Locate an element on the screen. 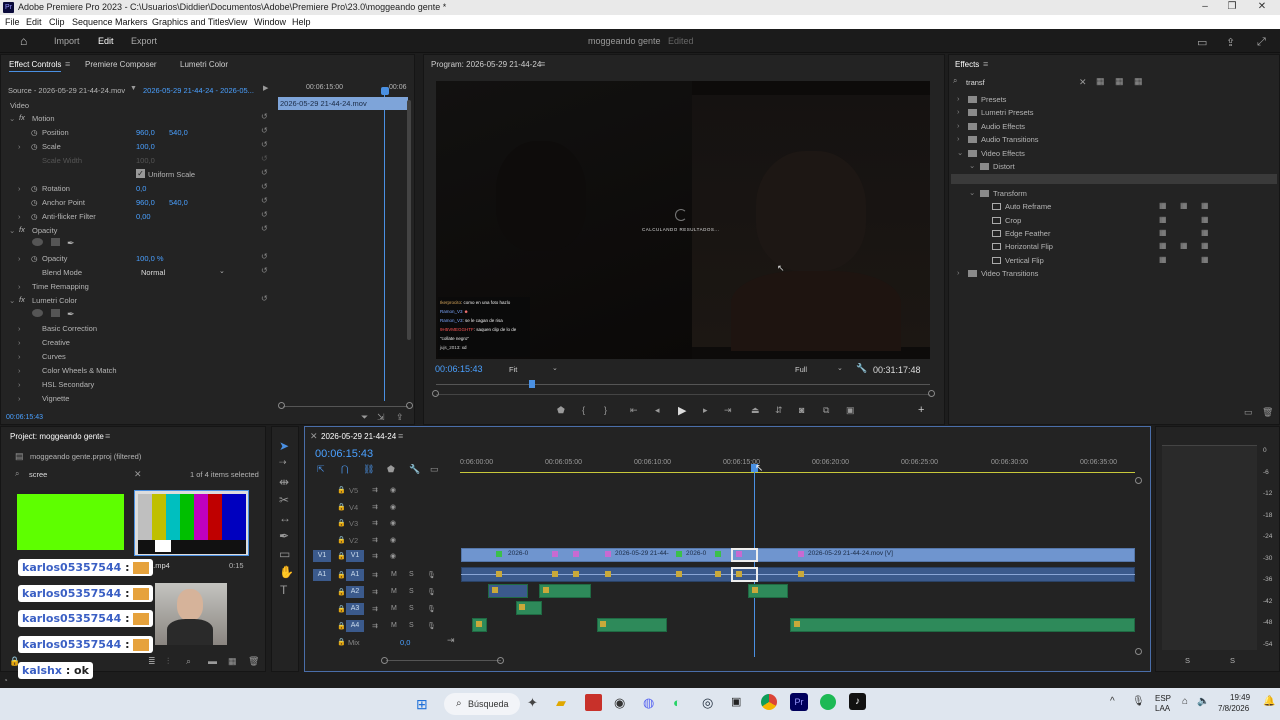 The image size is (1280, 720). project-title: Project: moggeando gente is located at coordinates (57, 436).